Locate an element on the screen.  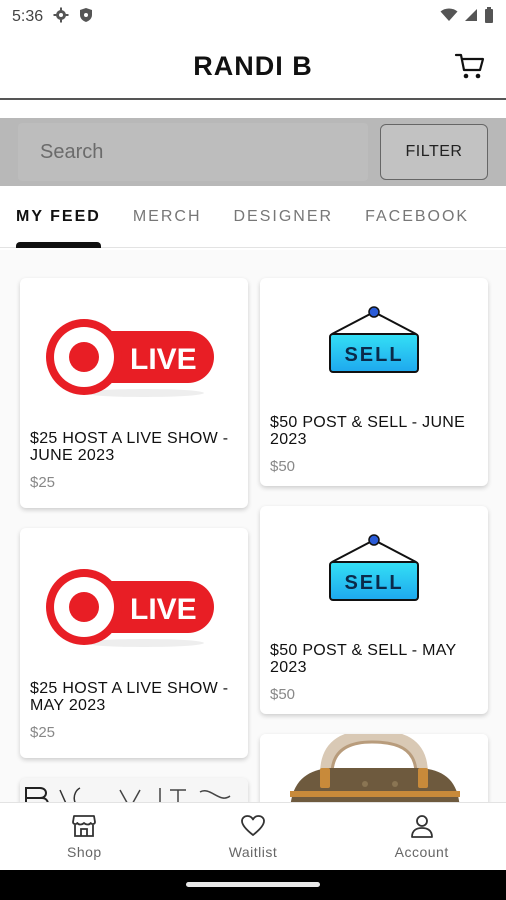
card-title: $25 HOST A LIVE SHOW - JUNE 2023 is located at coordinates (129, 447).